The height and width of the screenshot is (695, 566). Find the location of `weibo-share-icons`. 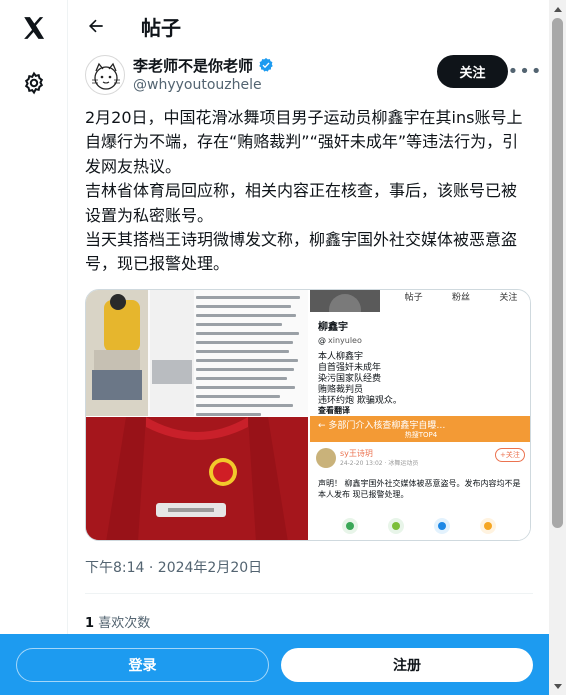

weibo-share-icons is located at coordinates (419, 526).